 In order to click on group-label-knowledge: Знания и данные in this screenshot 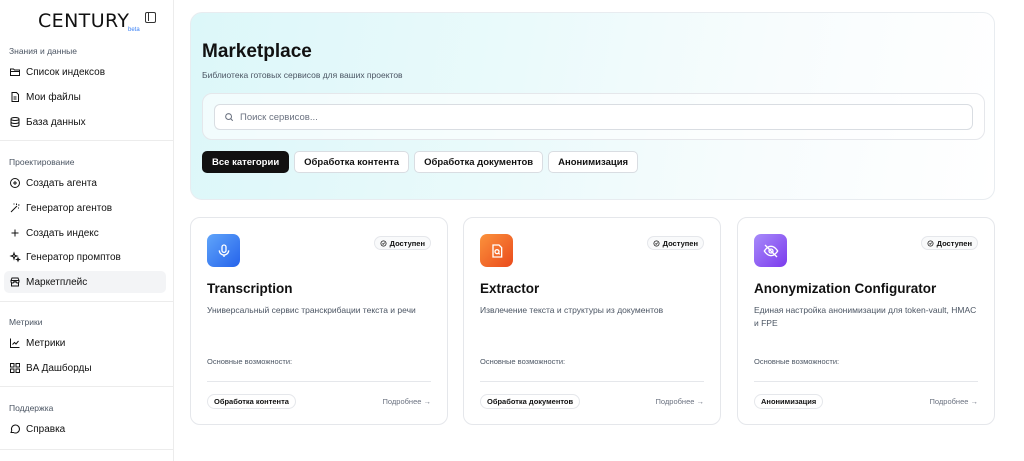, I will do `click(43, 51)`.